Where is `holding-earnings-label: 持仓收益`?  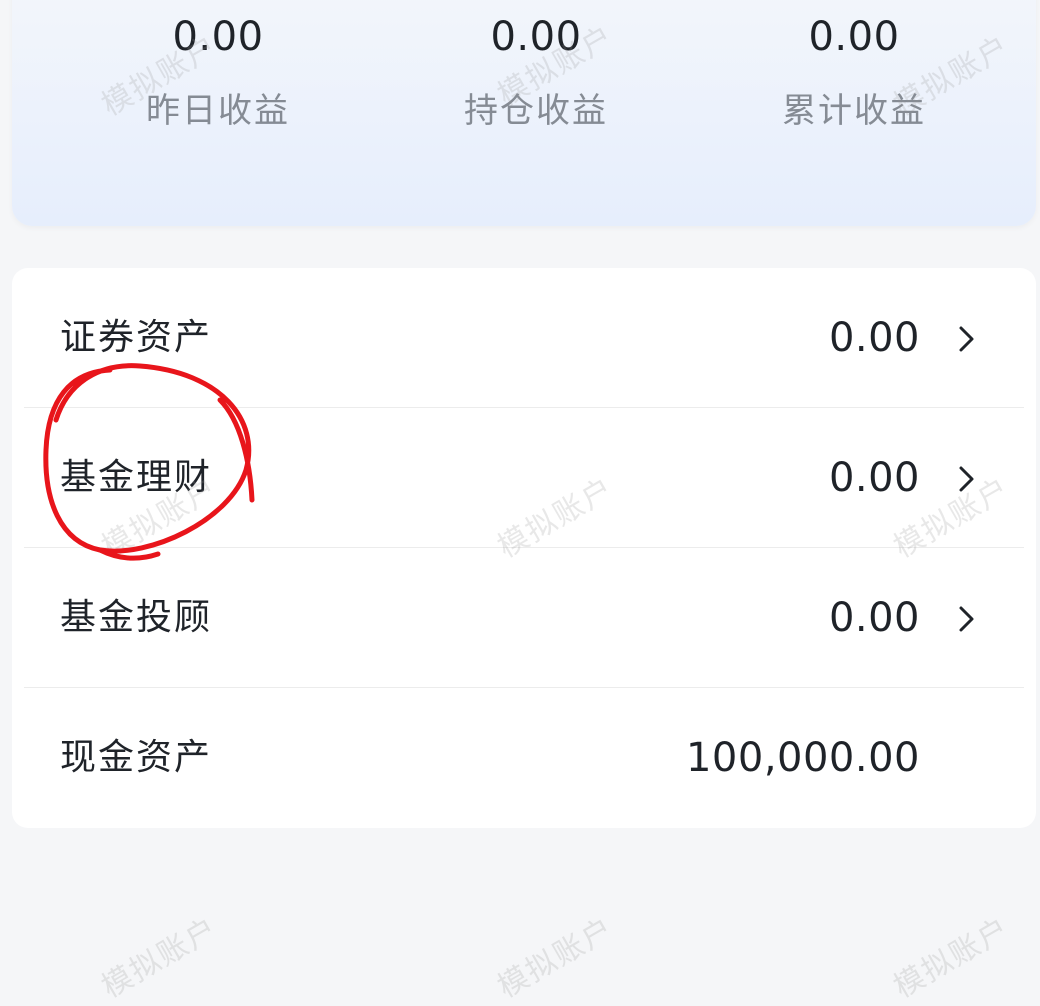
holding-earnings-label: 持仓收益 is located at coordinates (536, 111).